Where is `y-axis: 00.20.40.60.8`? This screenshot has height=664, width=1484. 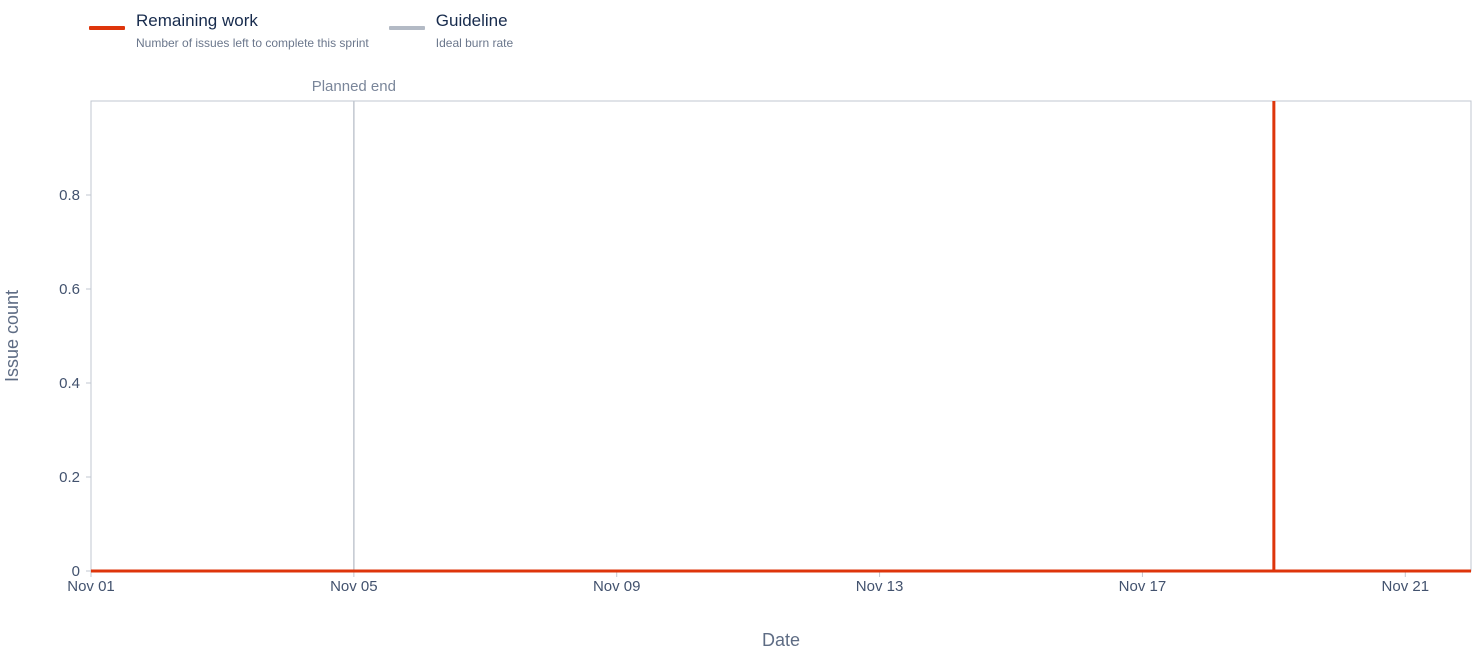
y-axis: 00.20.40.60.8 is located at coordinates (75, 383).